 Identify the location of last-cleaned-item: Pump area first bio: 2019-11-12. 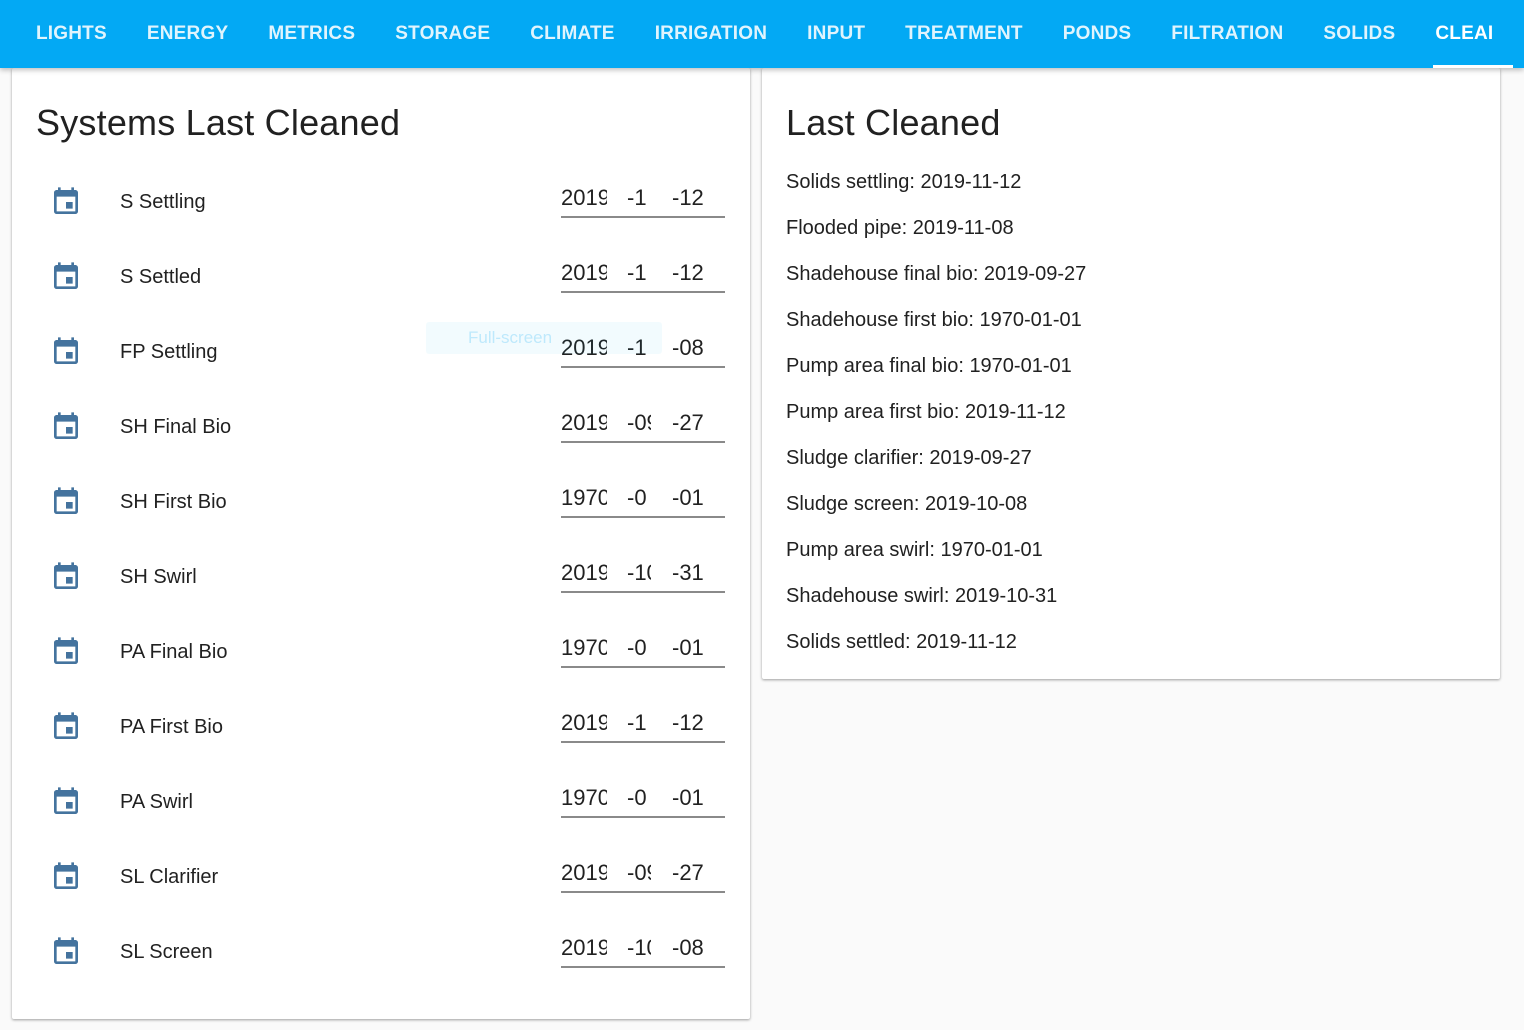
(926, 412).